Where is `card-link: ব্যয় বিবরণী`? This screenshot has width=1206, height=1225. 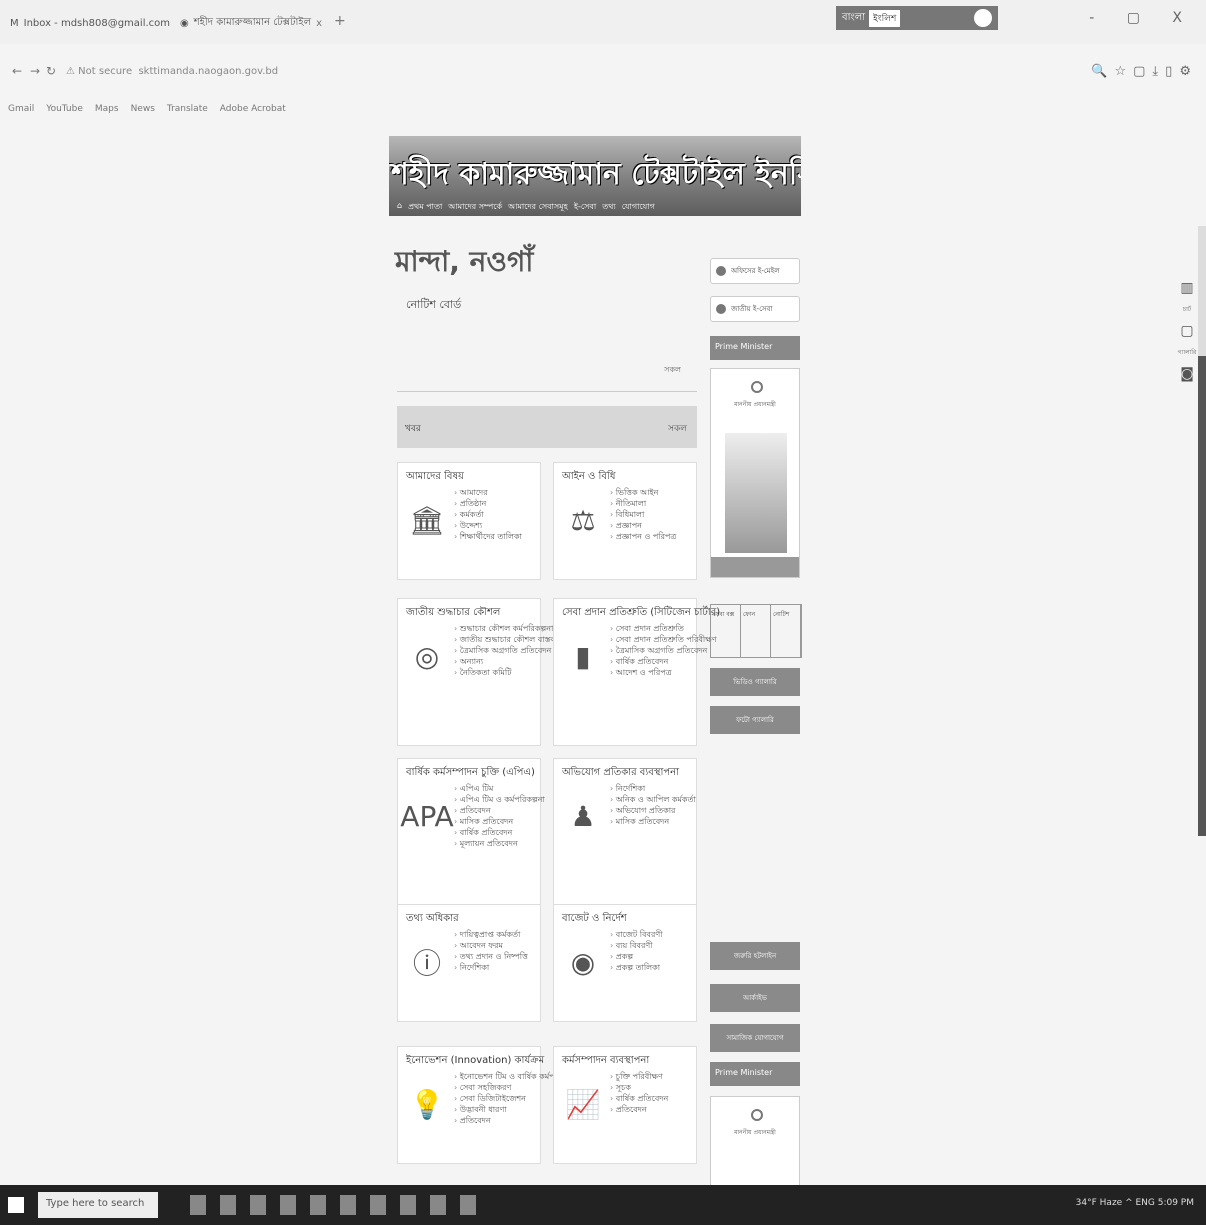 card-link: ব্যয় বিবরণী is located at coordinates (636, 945).